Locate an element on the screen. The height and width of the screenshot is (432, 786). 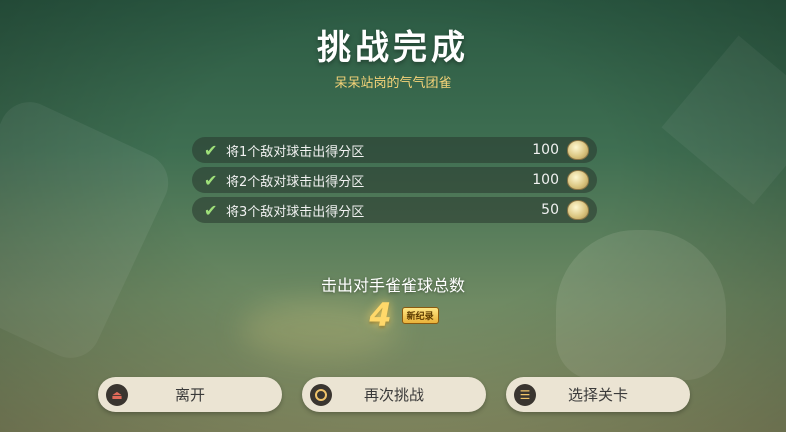
select-level-button: ☰ 选择关卡 is located at coordinates (598, 394).